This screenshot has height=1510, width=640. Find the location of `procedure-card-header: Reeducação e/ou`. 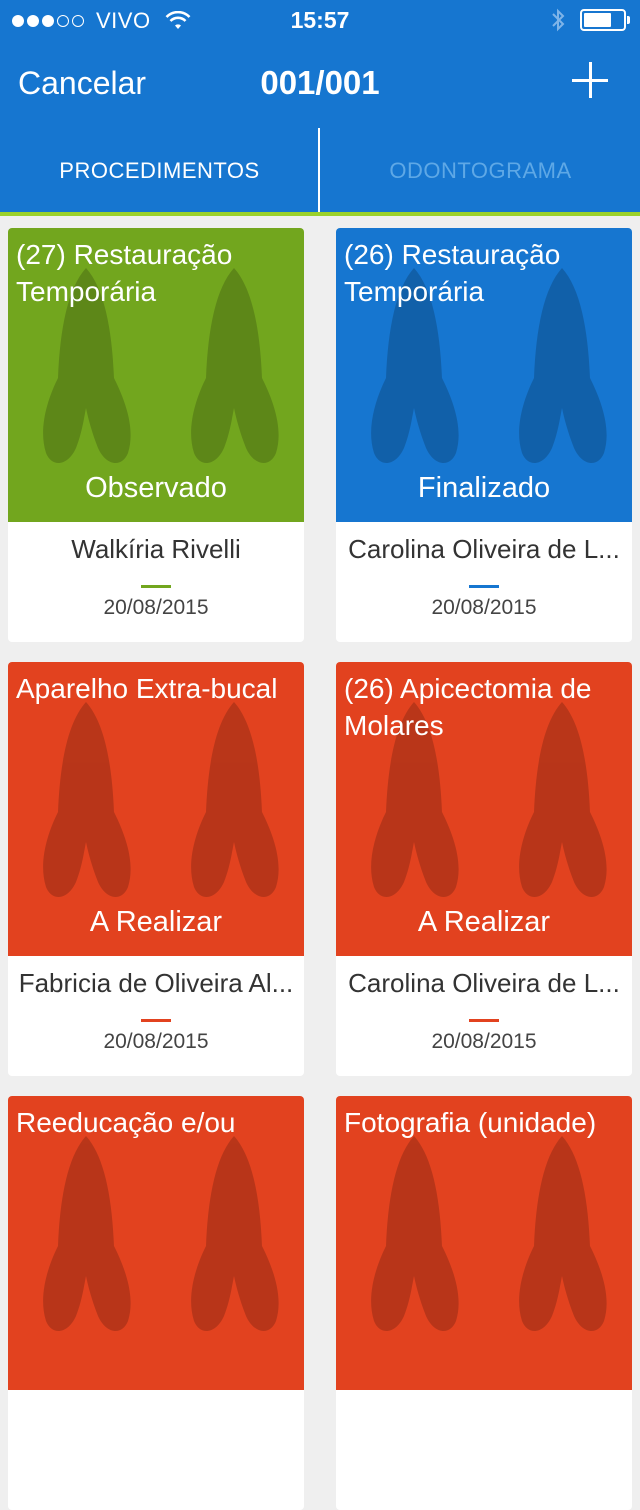

procedure-card-header: Reeducação e/ou is located at coordinates (156, 1243).